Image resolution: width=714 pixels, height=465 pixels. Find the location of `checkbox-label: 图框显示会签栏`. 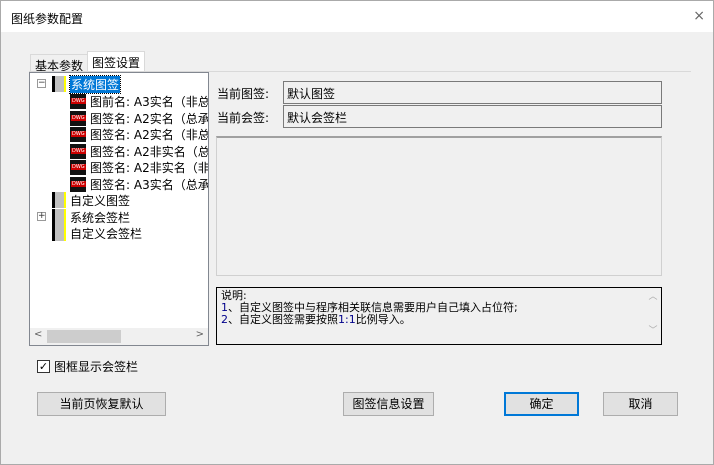

checkbox-label: 图框显示会签栏 is located at coordinates (96, 367).